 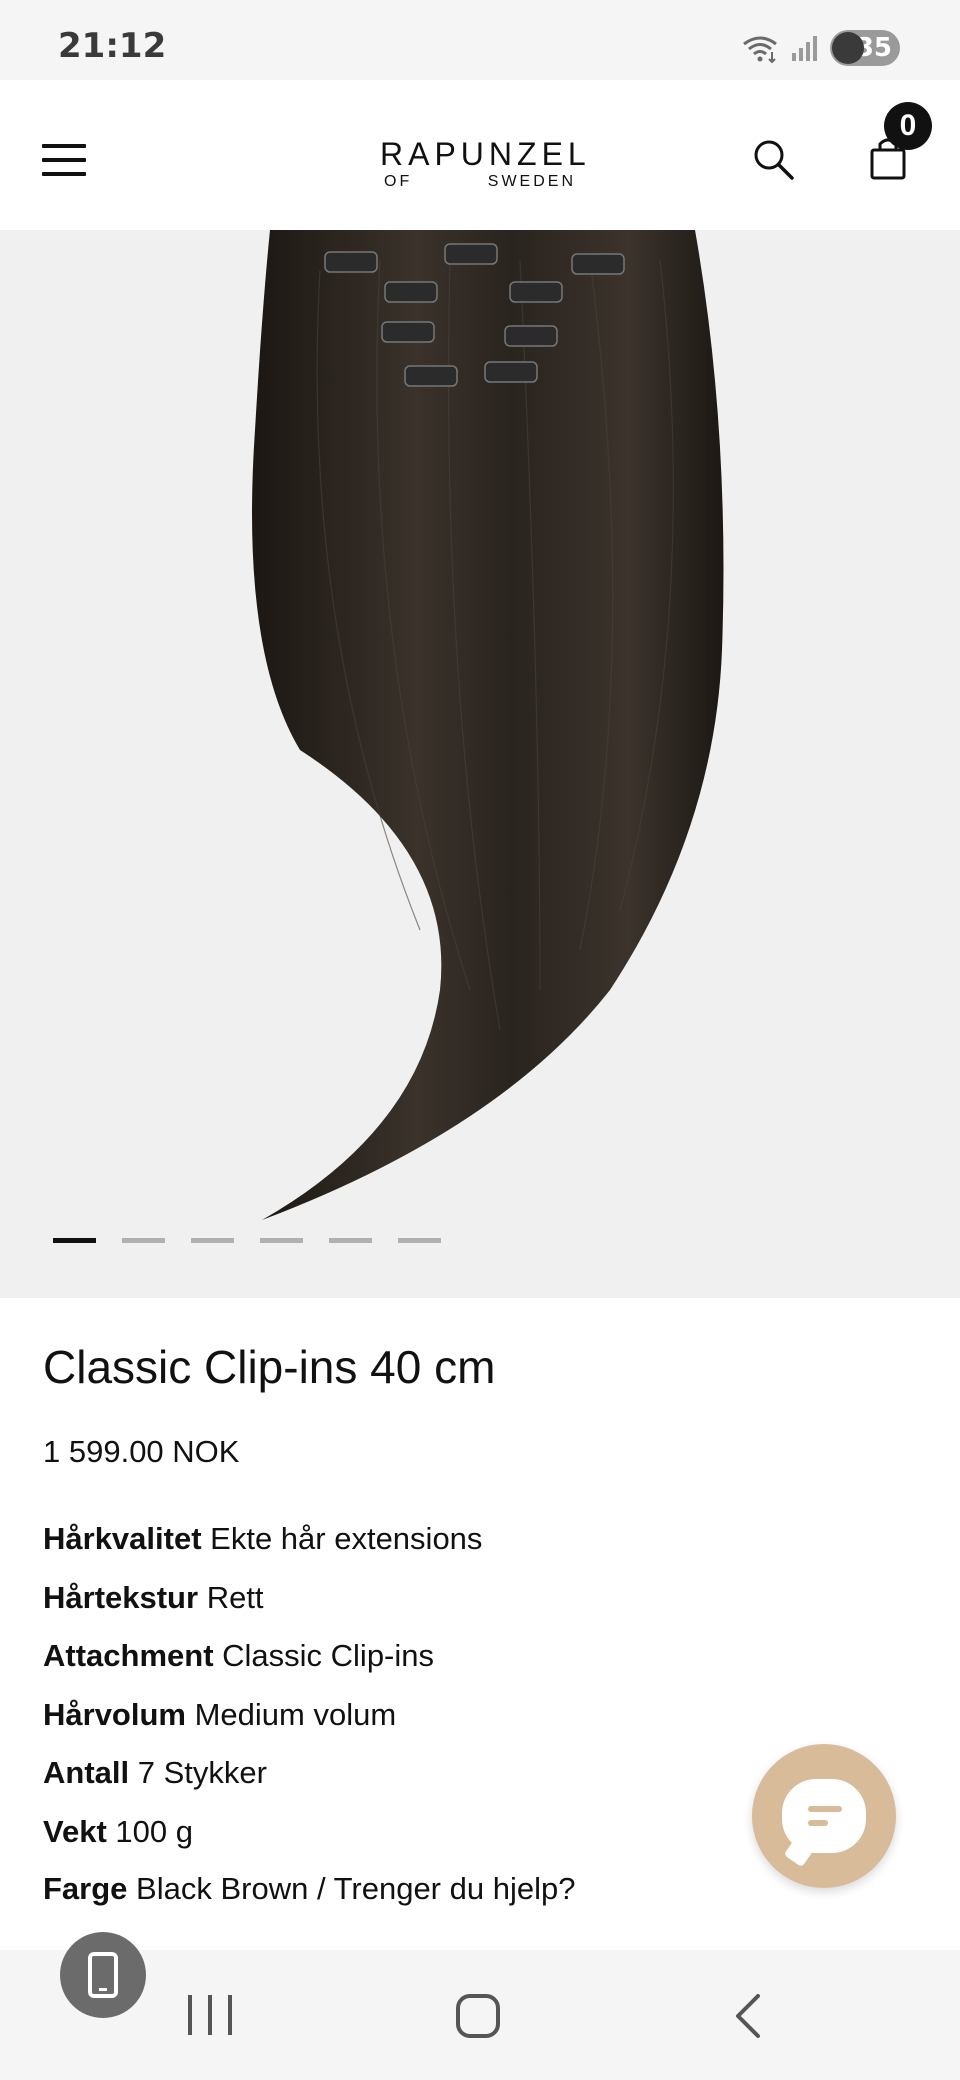 What do you see at coordinates (210, 2015) in the screenshot?
I see `recent-apps-icon` at bounding box center [210, 2015].